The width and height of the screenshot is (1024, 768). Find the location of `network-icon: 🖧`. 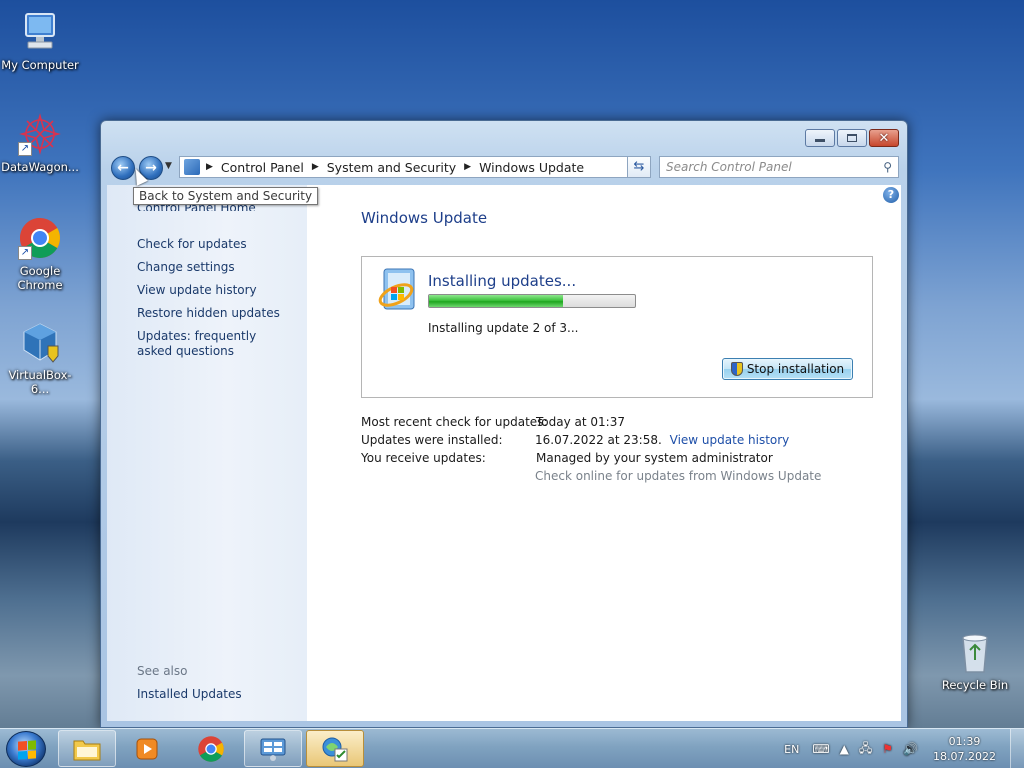

network-icon: 🖧 is located at coordinates (865, 749).